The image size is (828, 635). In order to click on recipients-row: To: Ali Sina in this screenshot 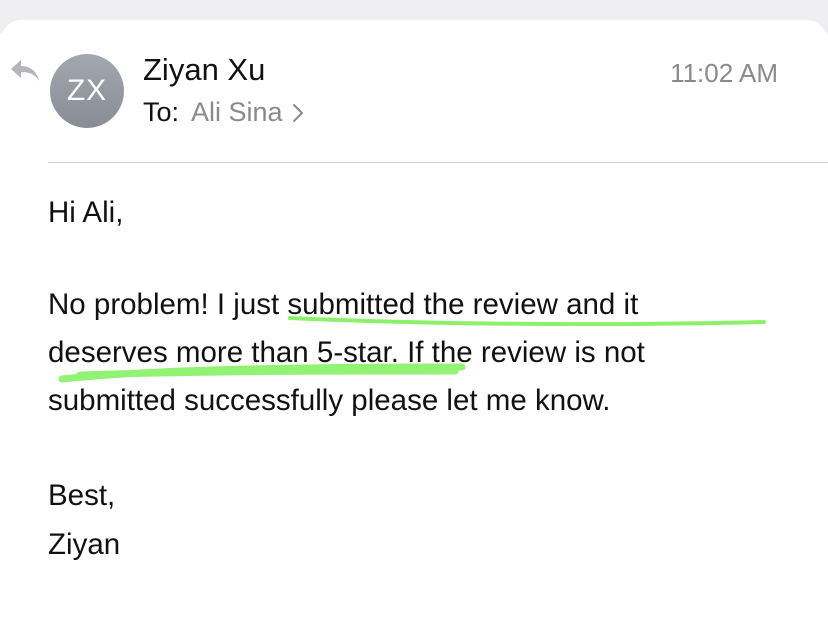, I will do `click(223, 112)`.